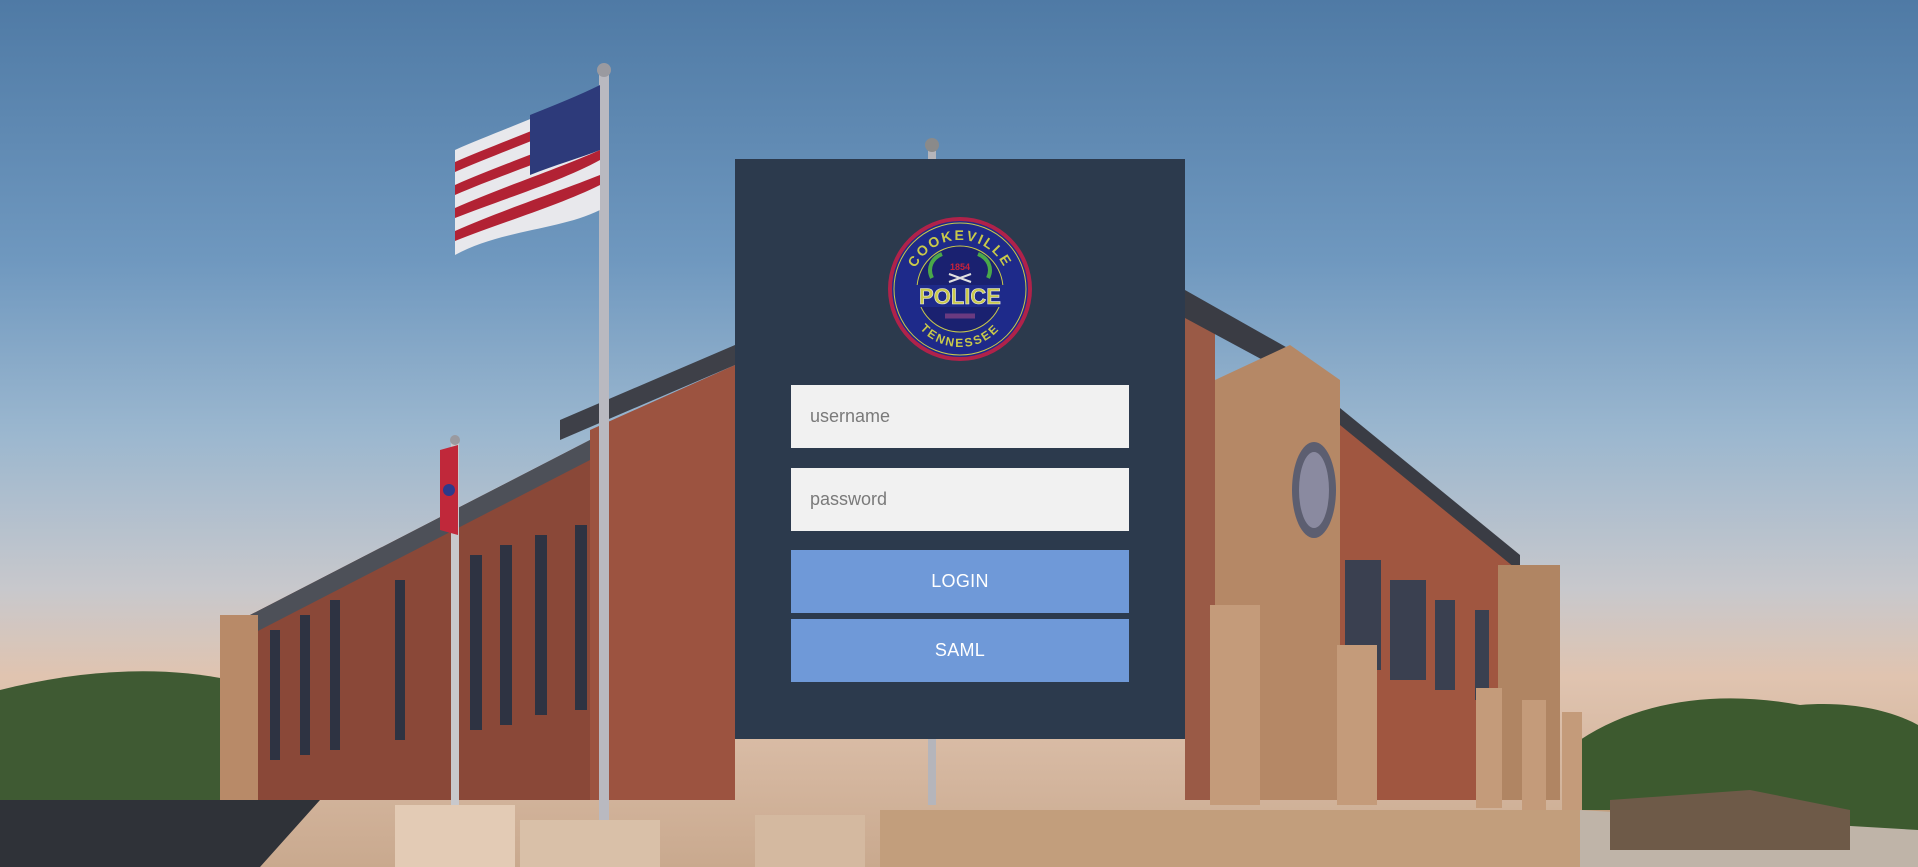 The image size is (1918, 867). I want to click on login-button: LOGIN, so click(960, 581).